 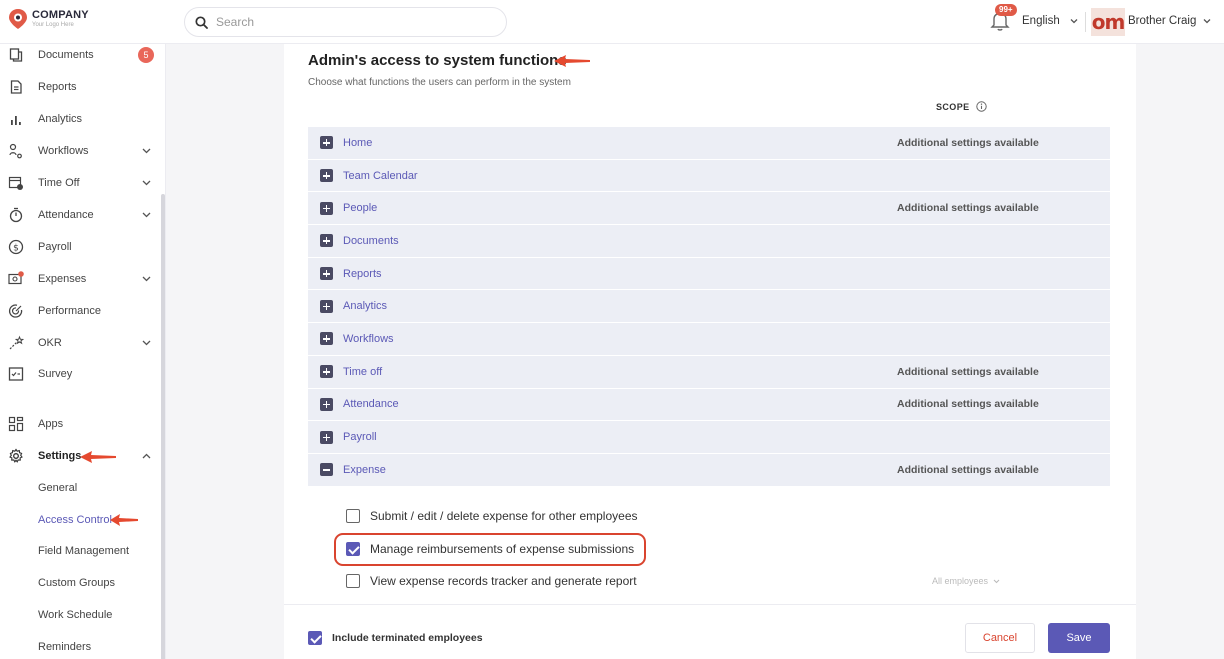 I want to click on sidebar-item-attendance: Attendance, so click(x=80, y=215).